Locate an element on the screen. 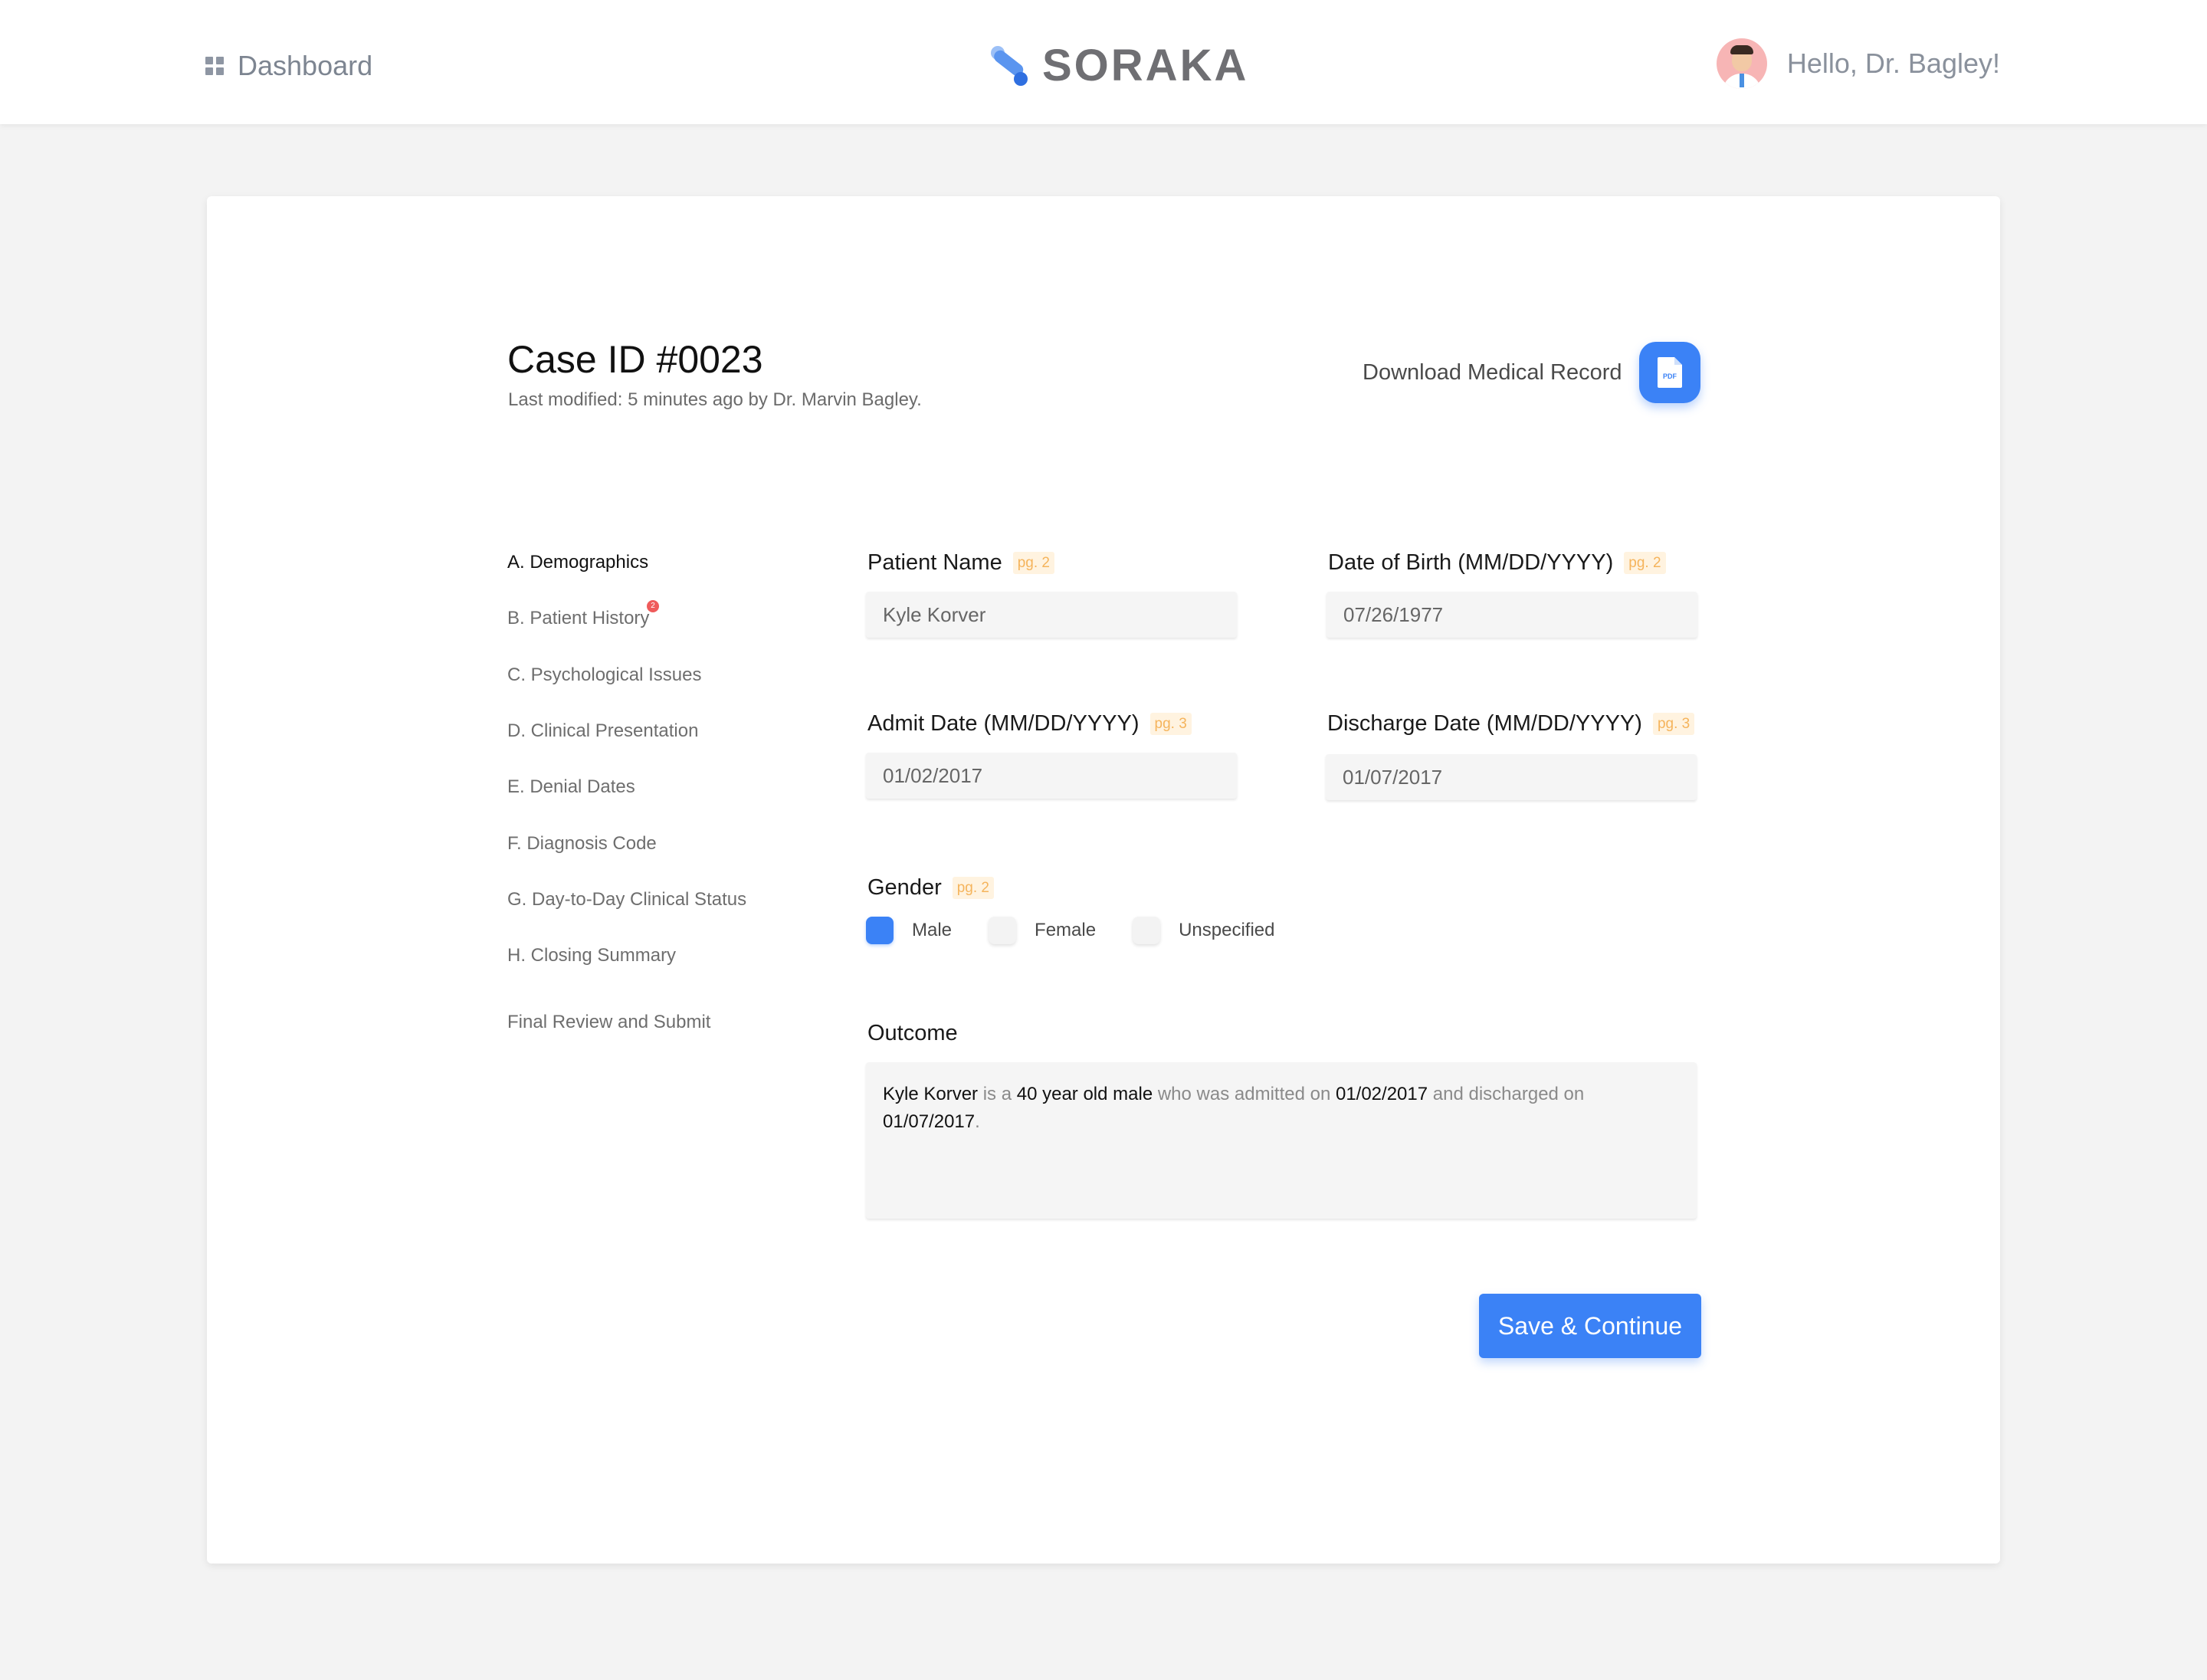 This screenshot has height=1680, width=2207. nav-item-label: C. Psychological Issues is located at coordinates (604, 674).